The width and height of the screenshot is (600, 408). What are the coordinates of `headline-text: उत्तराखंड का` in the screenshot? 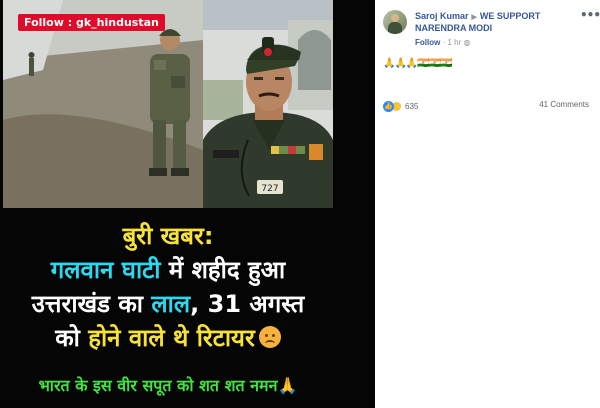 It's located at (91, 304).